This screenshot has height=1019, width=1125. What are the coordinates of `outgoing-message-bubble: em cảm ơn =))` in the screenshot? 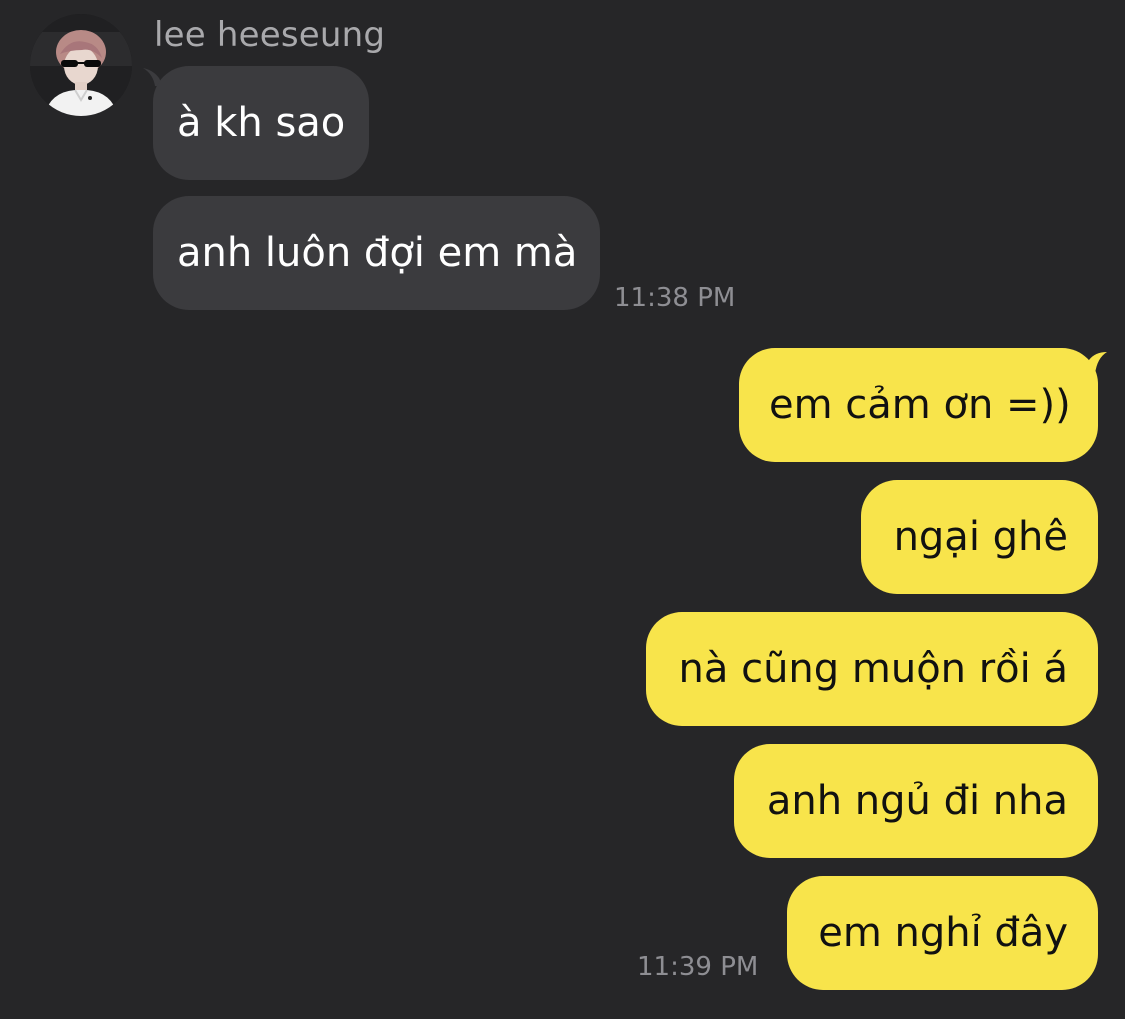 It's located at (918, 405).